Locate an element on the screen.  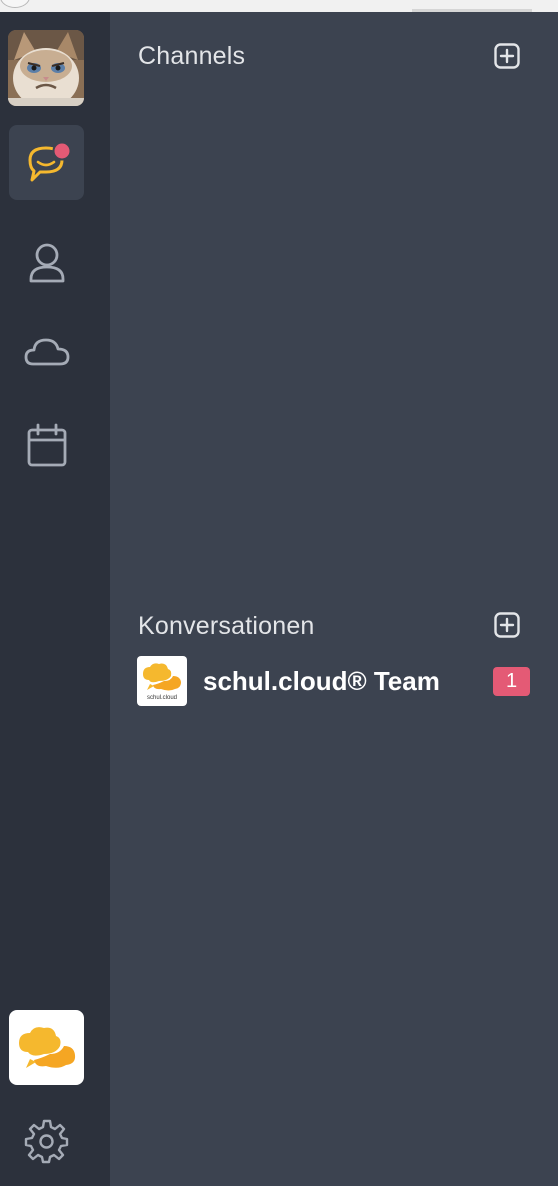
svg-text: schul.cloud is located at coordinates (162, 698).